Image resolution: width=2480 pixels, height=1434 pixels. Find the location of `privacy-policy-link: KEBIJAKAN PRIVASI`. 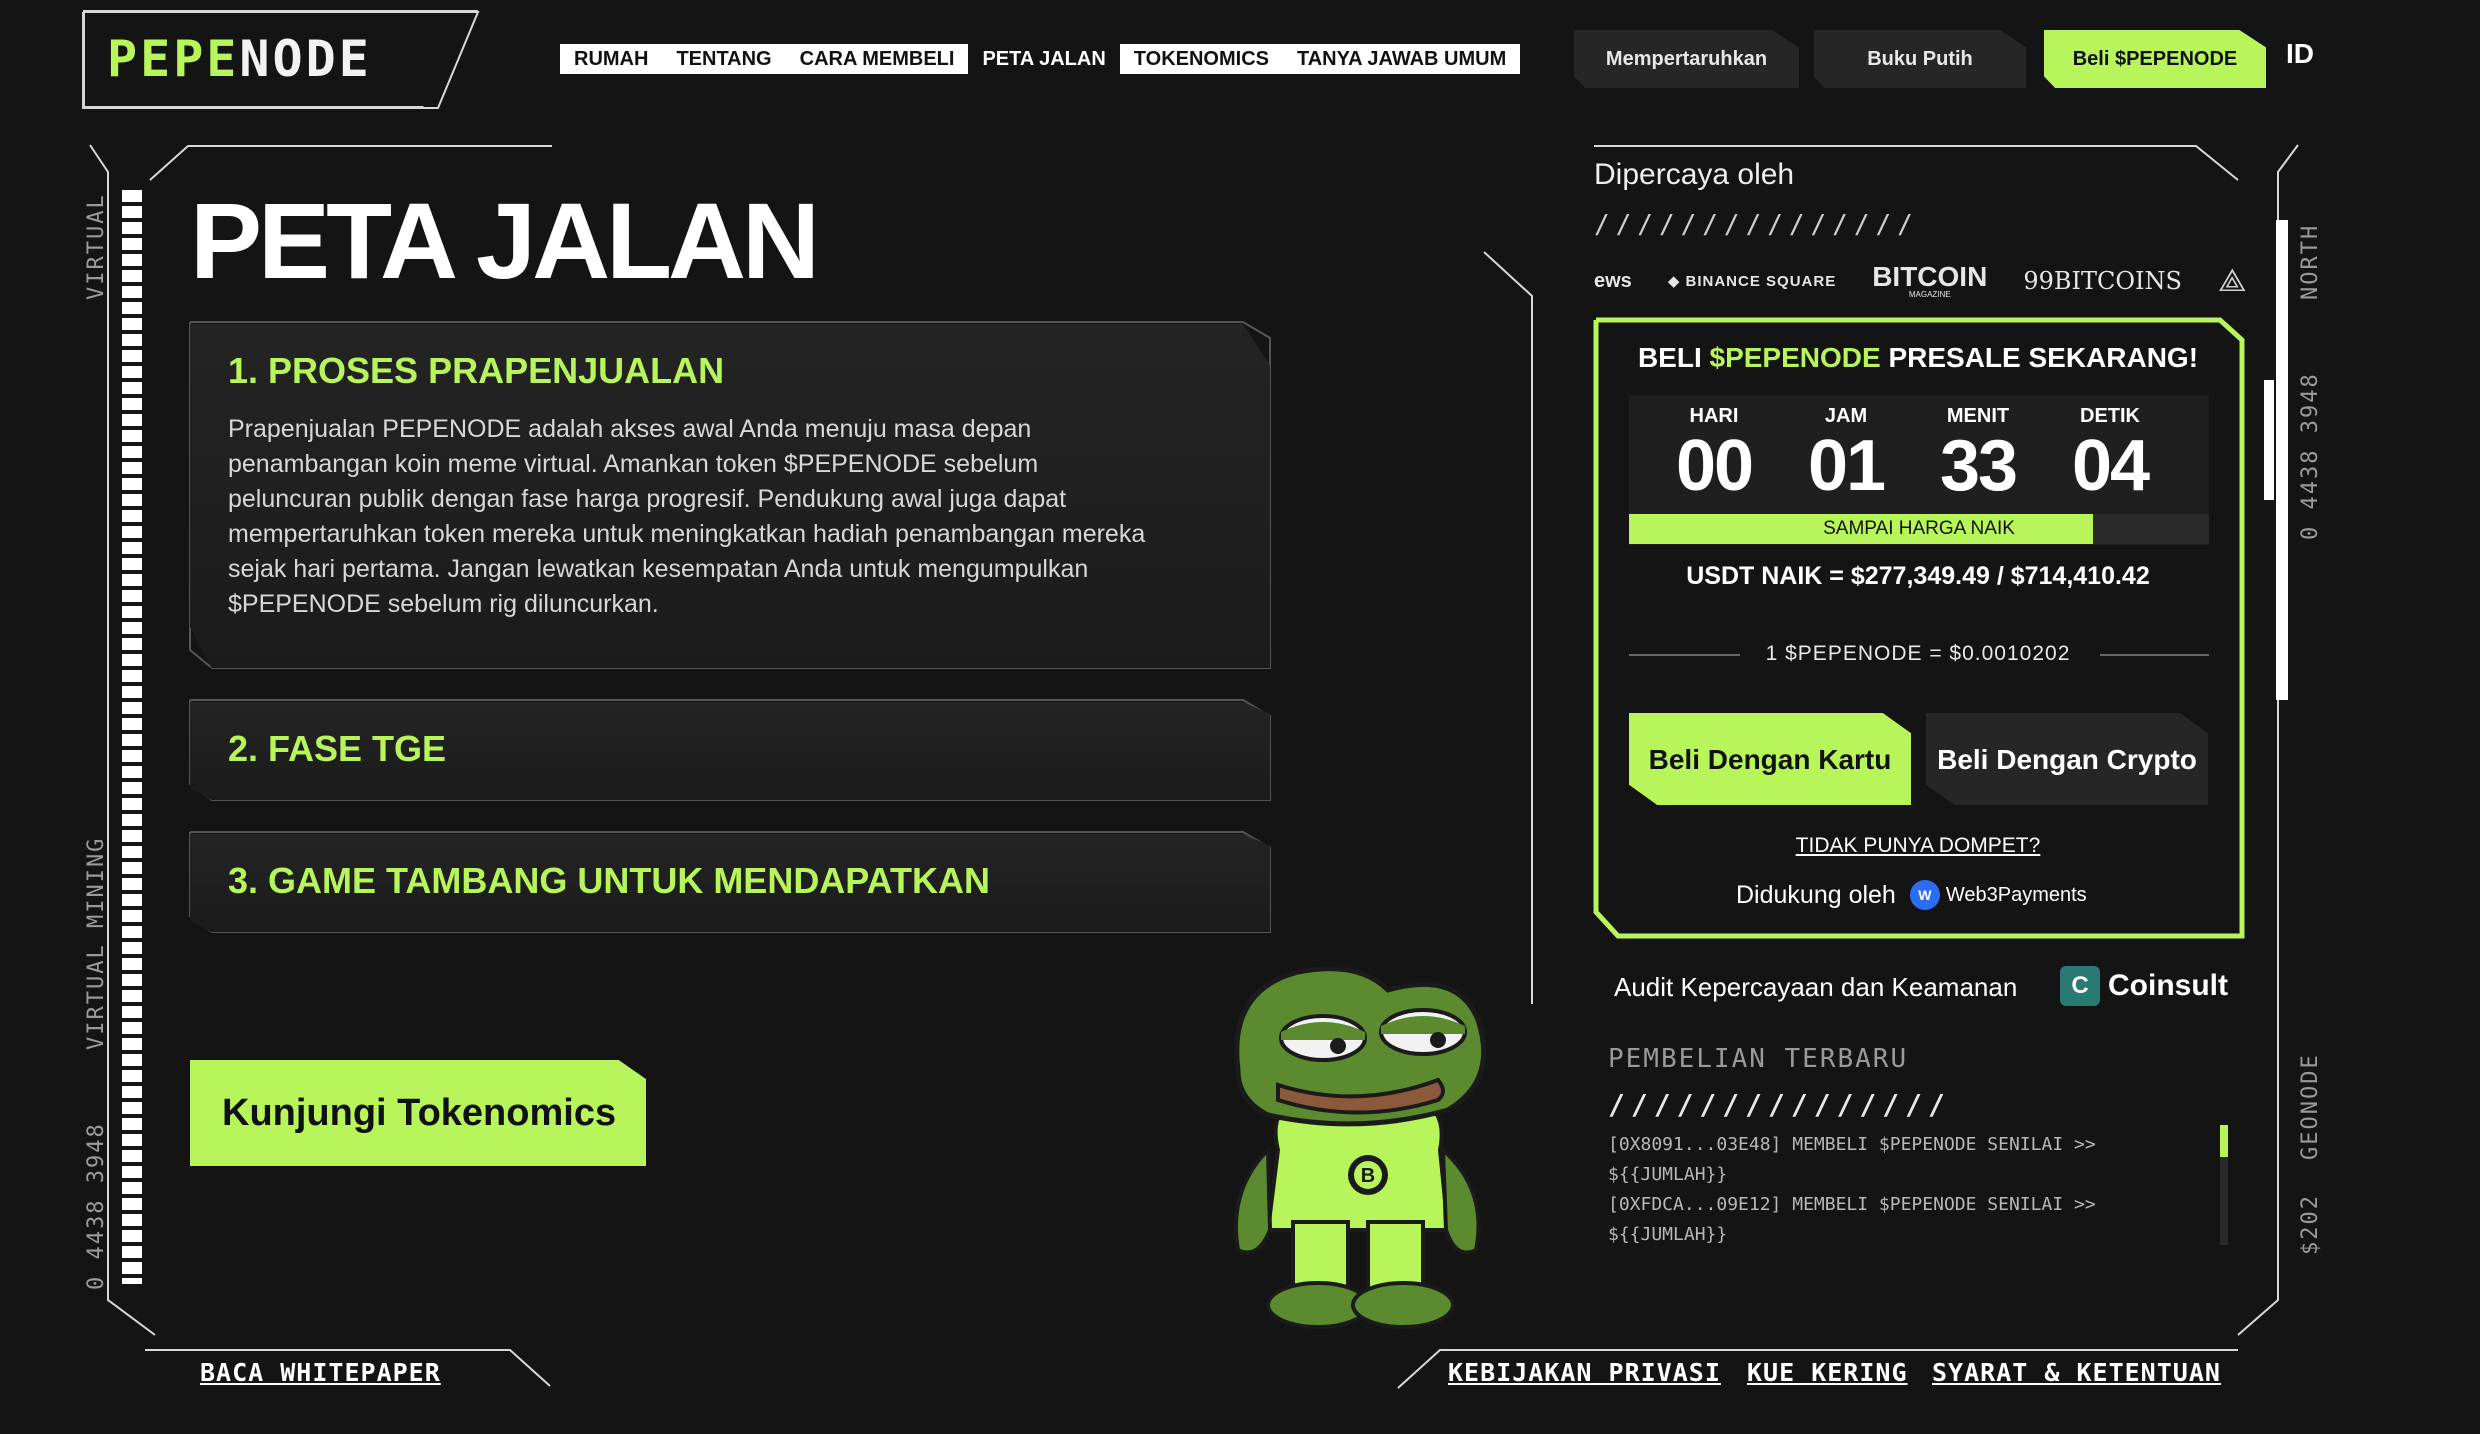

privacy-policy-link: KEBIJAKAN PRIVASI is located at coordinates (1584, 1372).